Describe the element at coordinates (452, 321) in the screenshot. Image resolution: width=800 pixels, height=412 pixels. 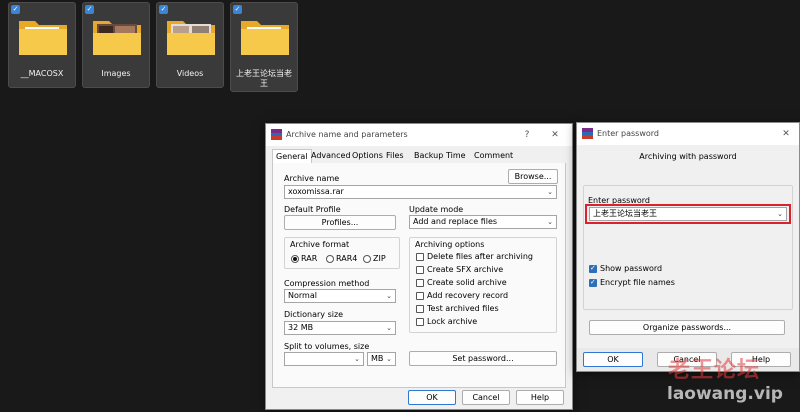
I see `lock-archive-label: Lock archive` at that location.